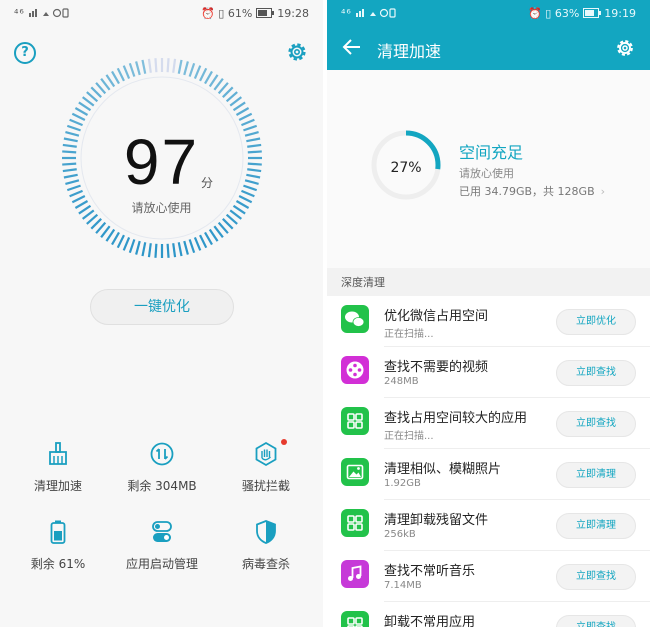  I want to click on feature-memory-label: 剩余 304MB, so click(162, 486).